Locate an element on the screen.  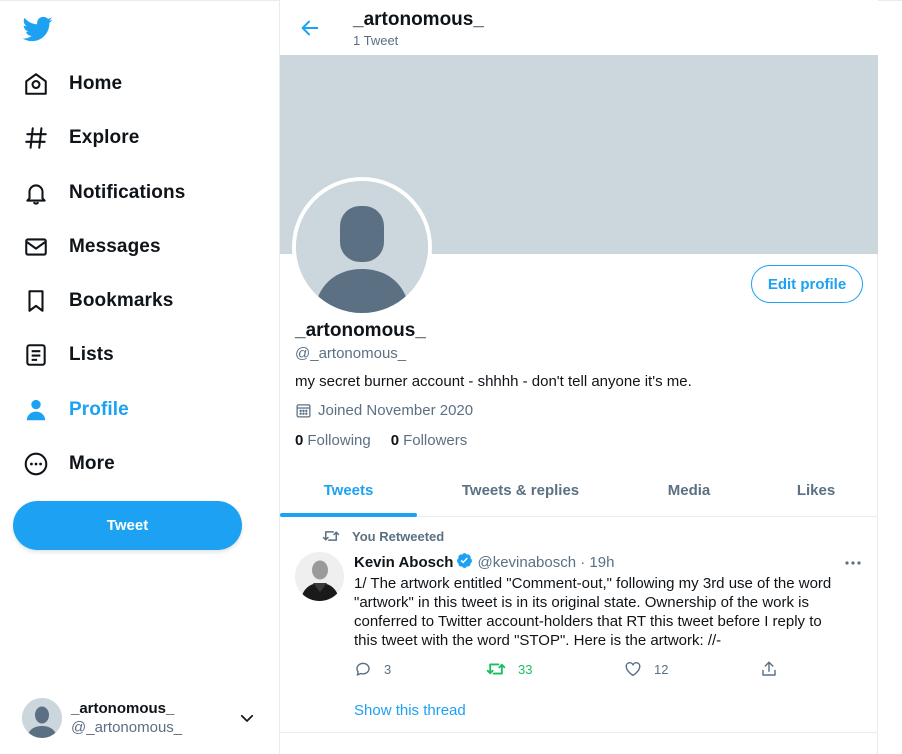
following-link: 0 Following is located at coordinates (333, 440).